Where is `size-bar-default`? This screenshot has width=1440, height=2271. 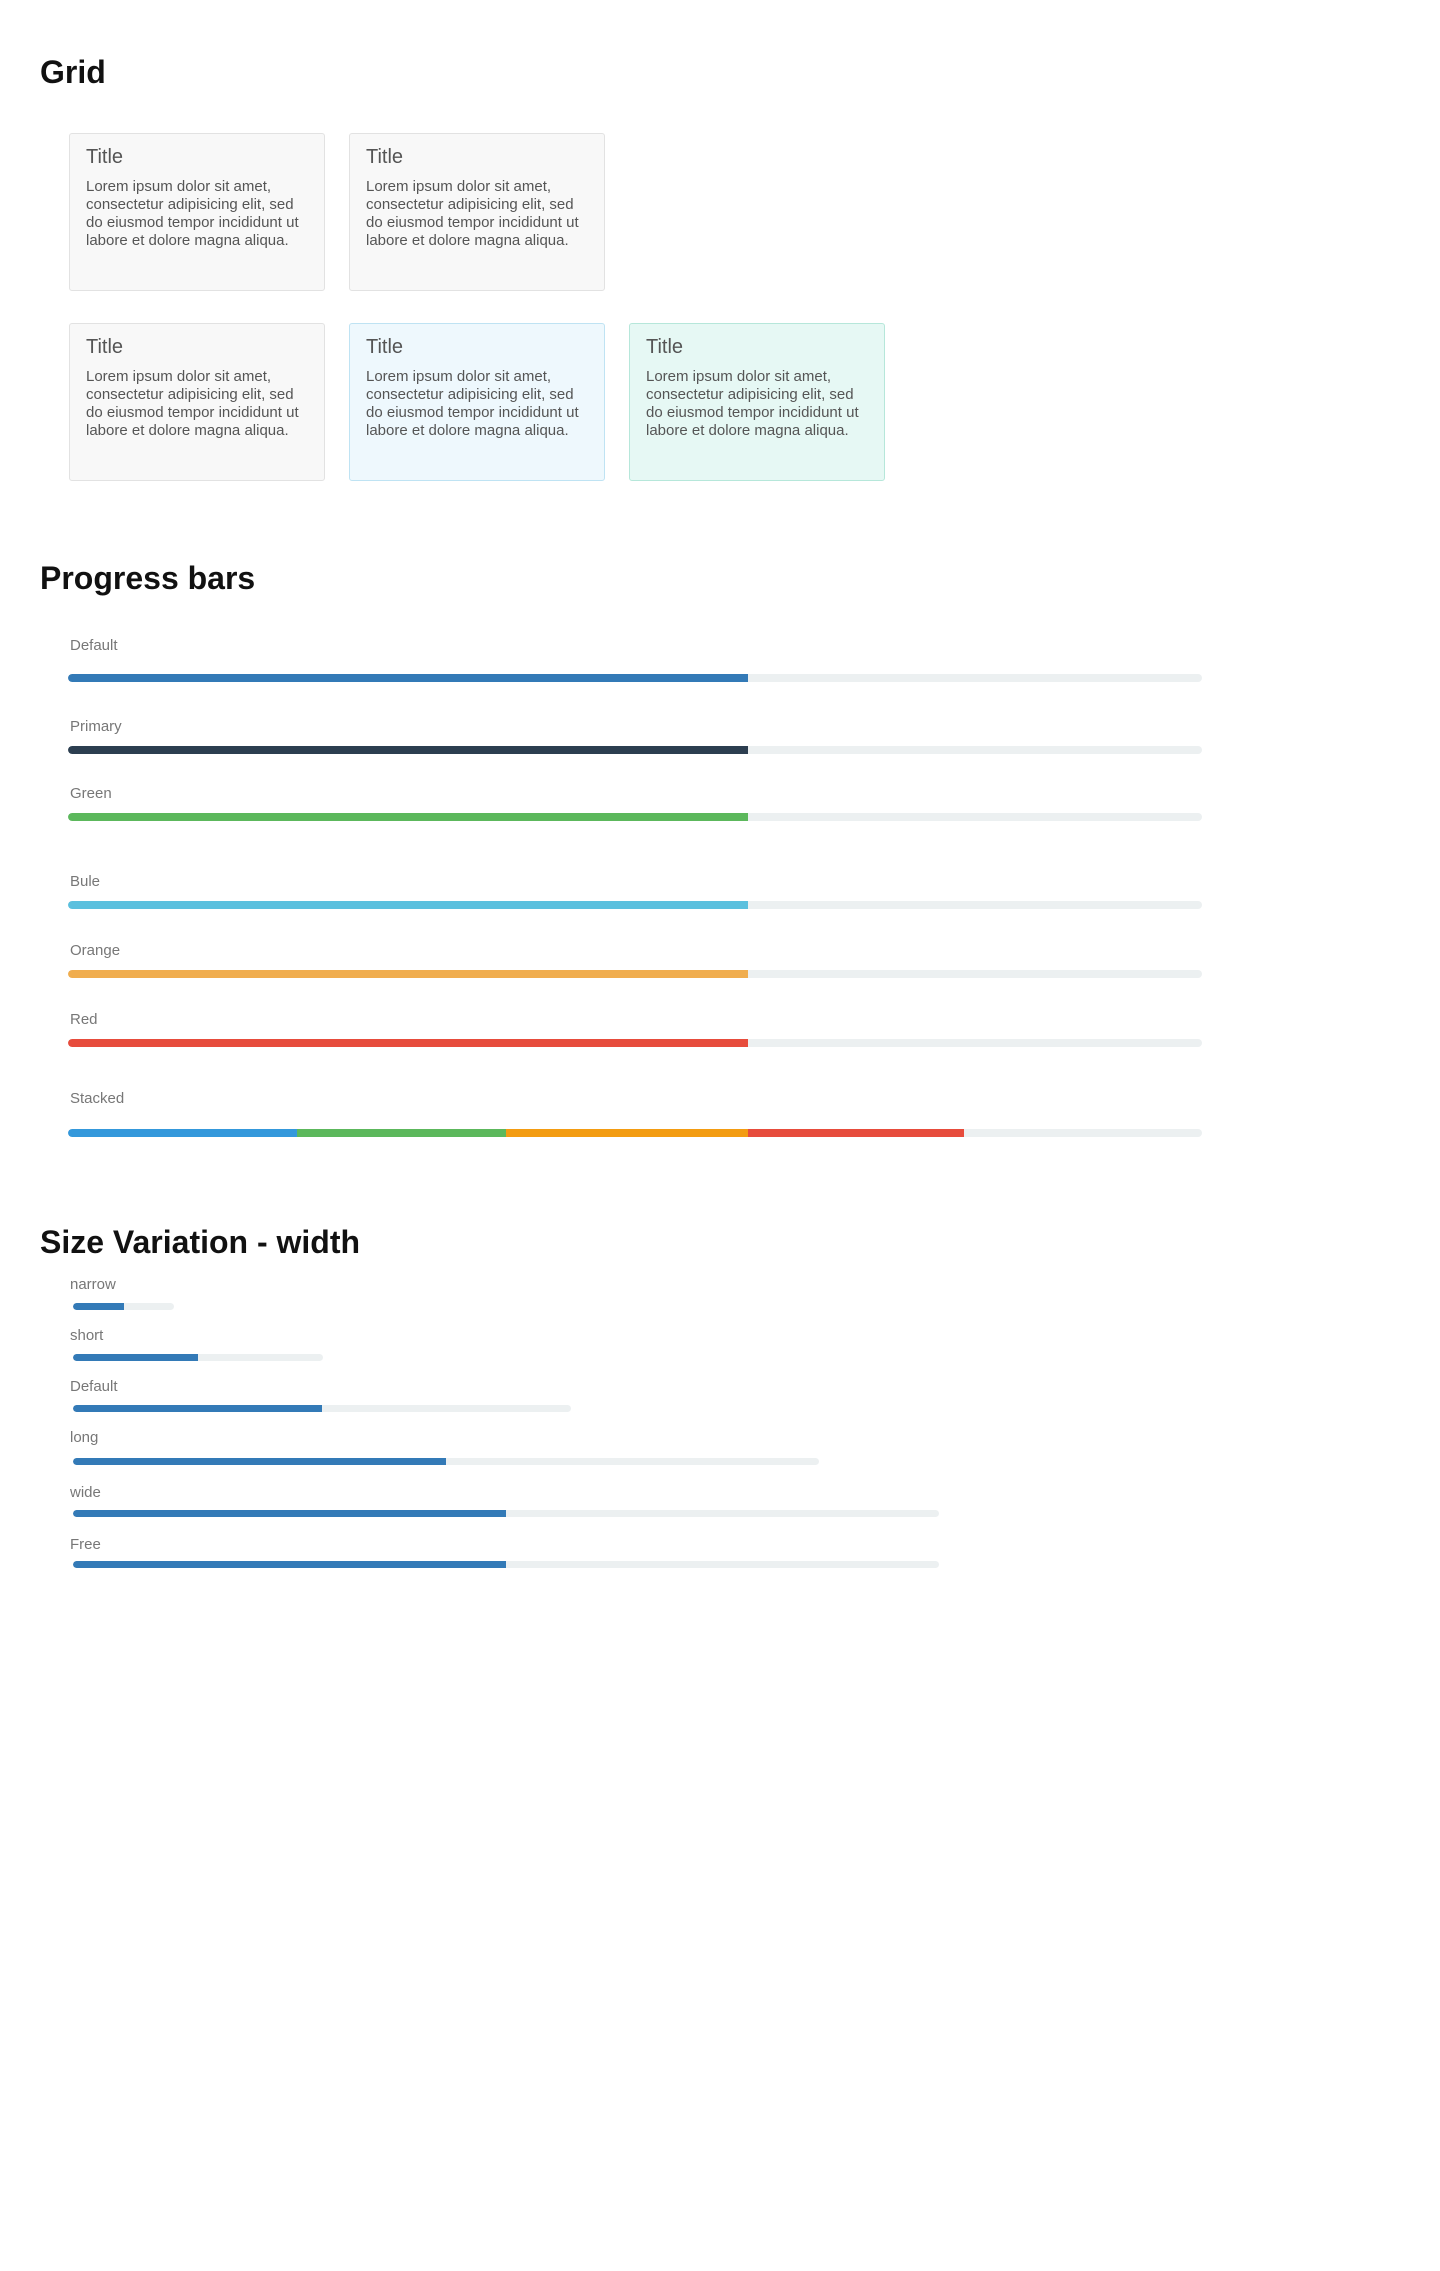 size-bar-default is located at coordinates (322, 1408).